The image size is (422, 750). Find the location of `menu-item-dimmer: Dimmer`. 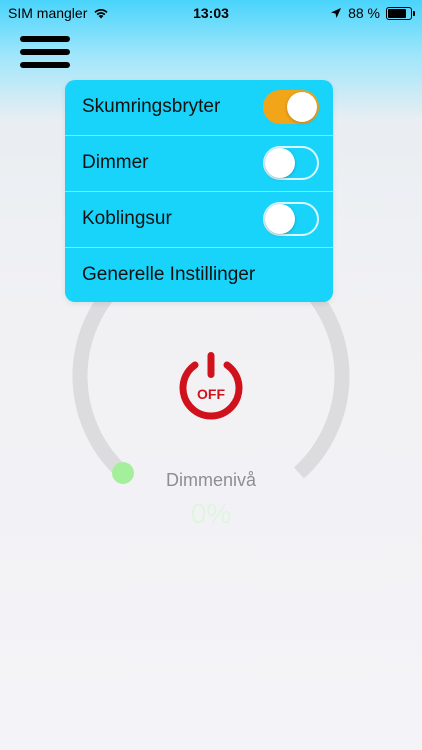

menu-item-dimmer: Dimmer is located at coordinates (199, 164).